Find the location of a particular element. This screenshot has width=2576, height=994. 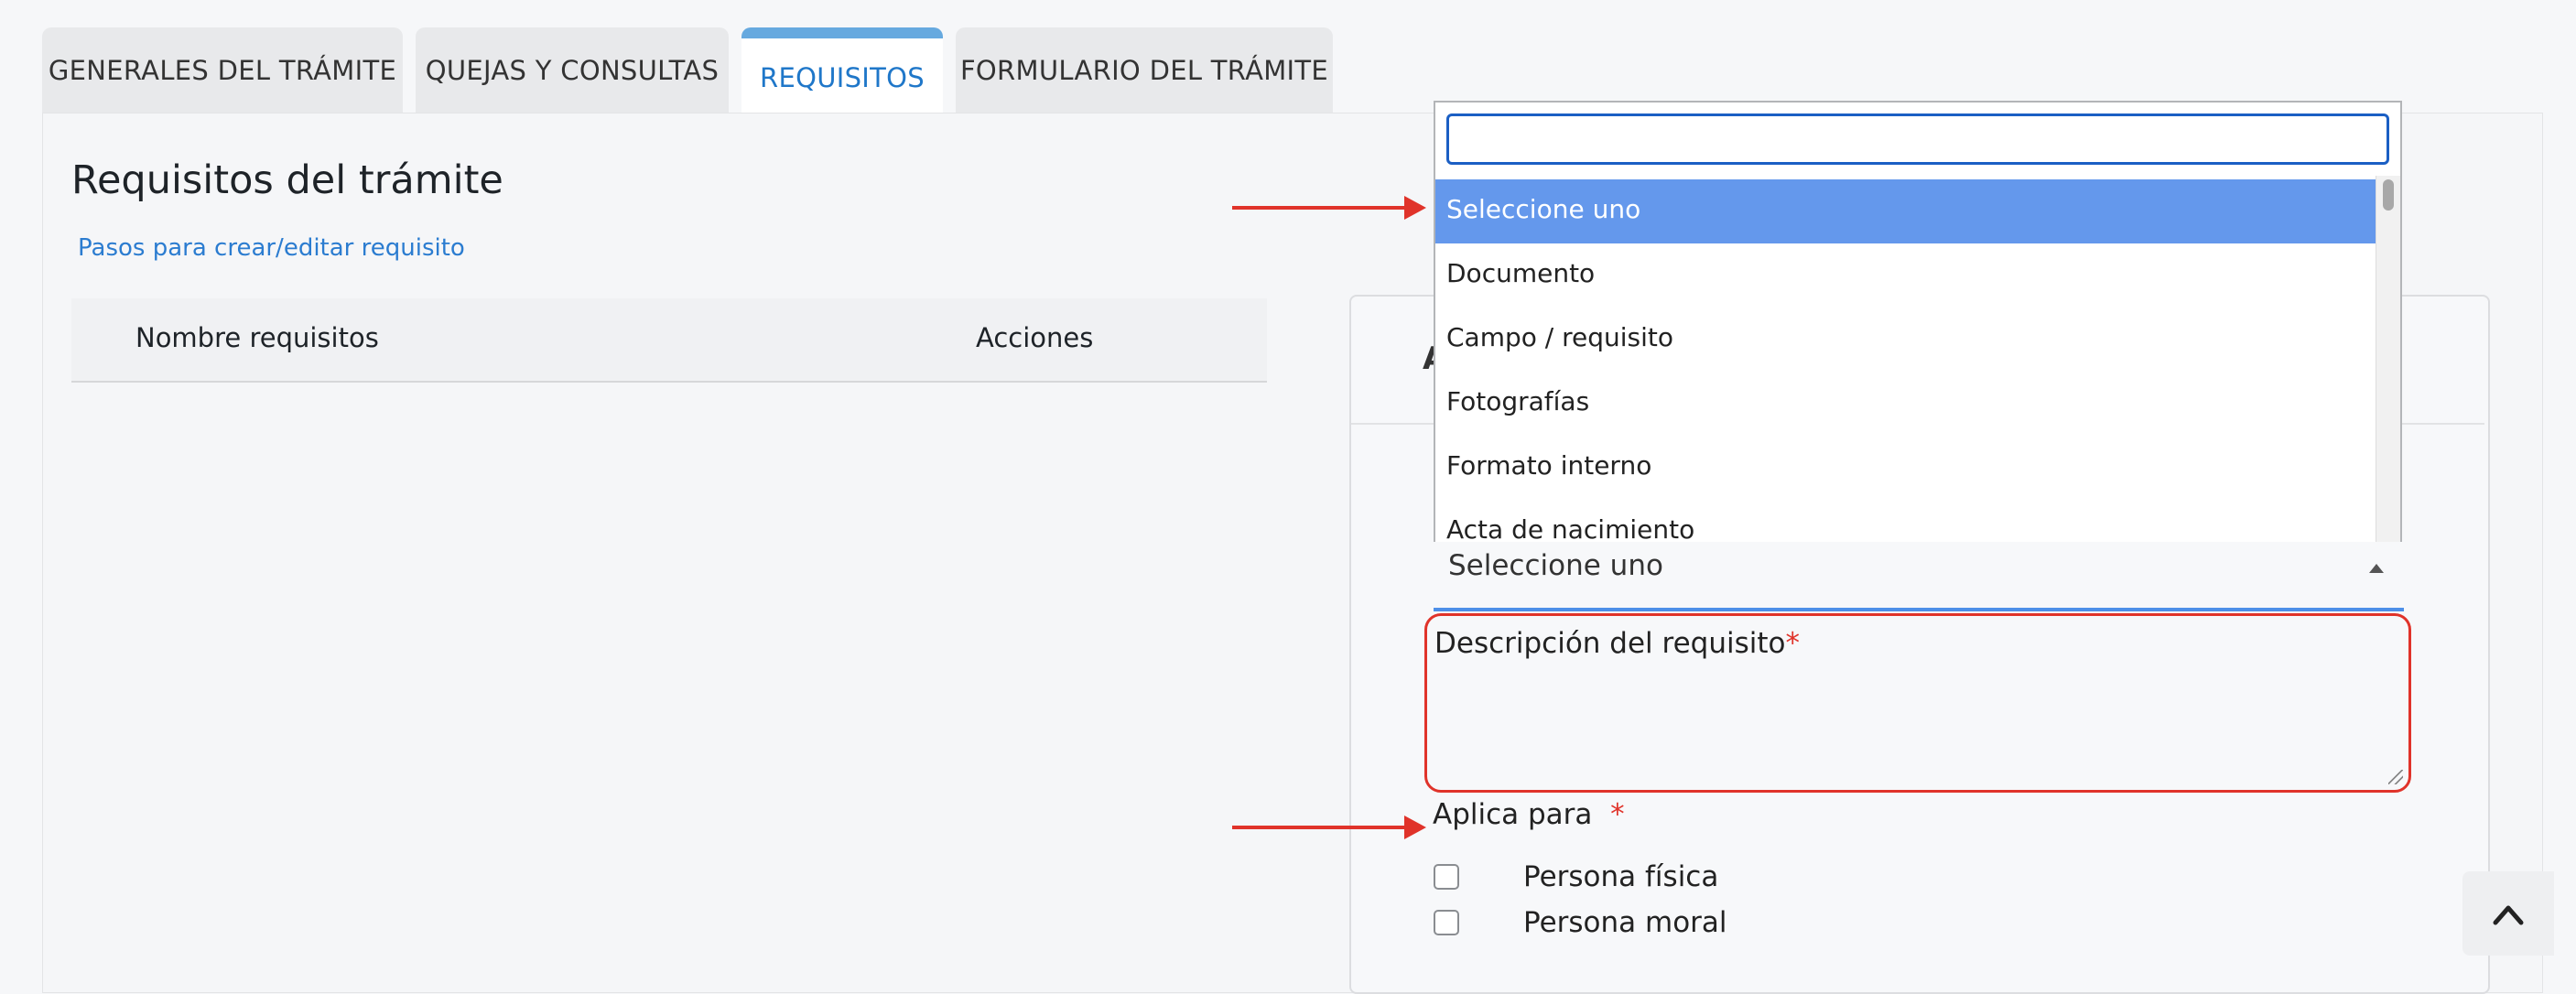

persona-fisica-checkbox is located at coordinates (1447, 877).